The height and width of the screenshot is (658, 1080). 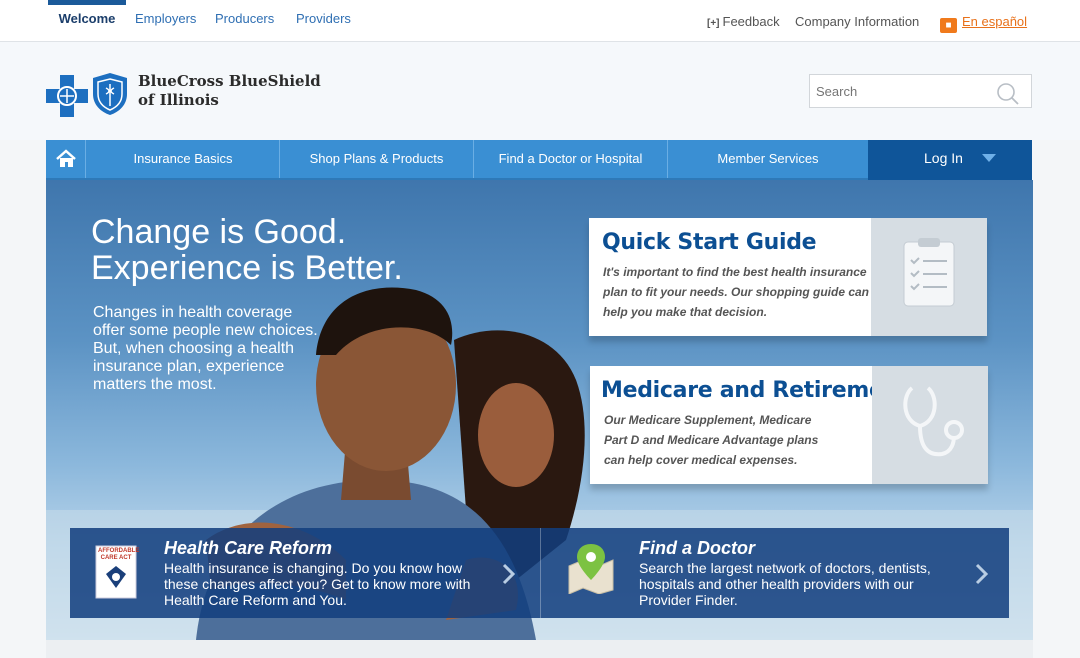 What do you see at coordinates (87, 21) in the screenshot?
I see `tab-welcome: Welcome` at bounding box center [87, 21].